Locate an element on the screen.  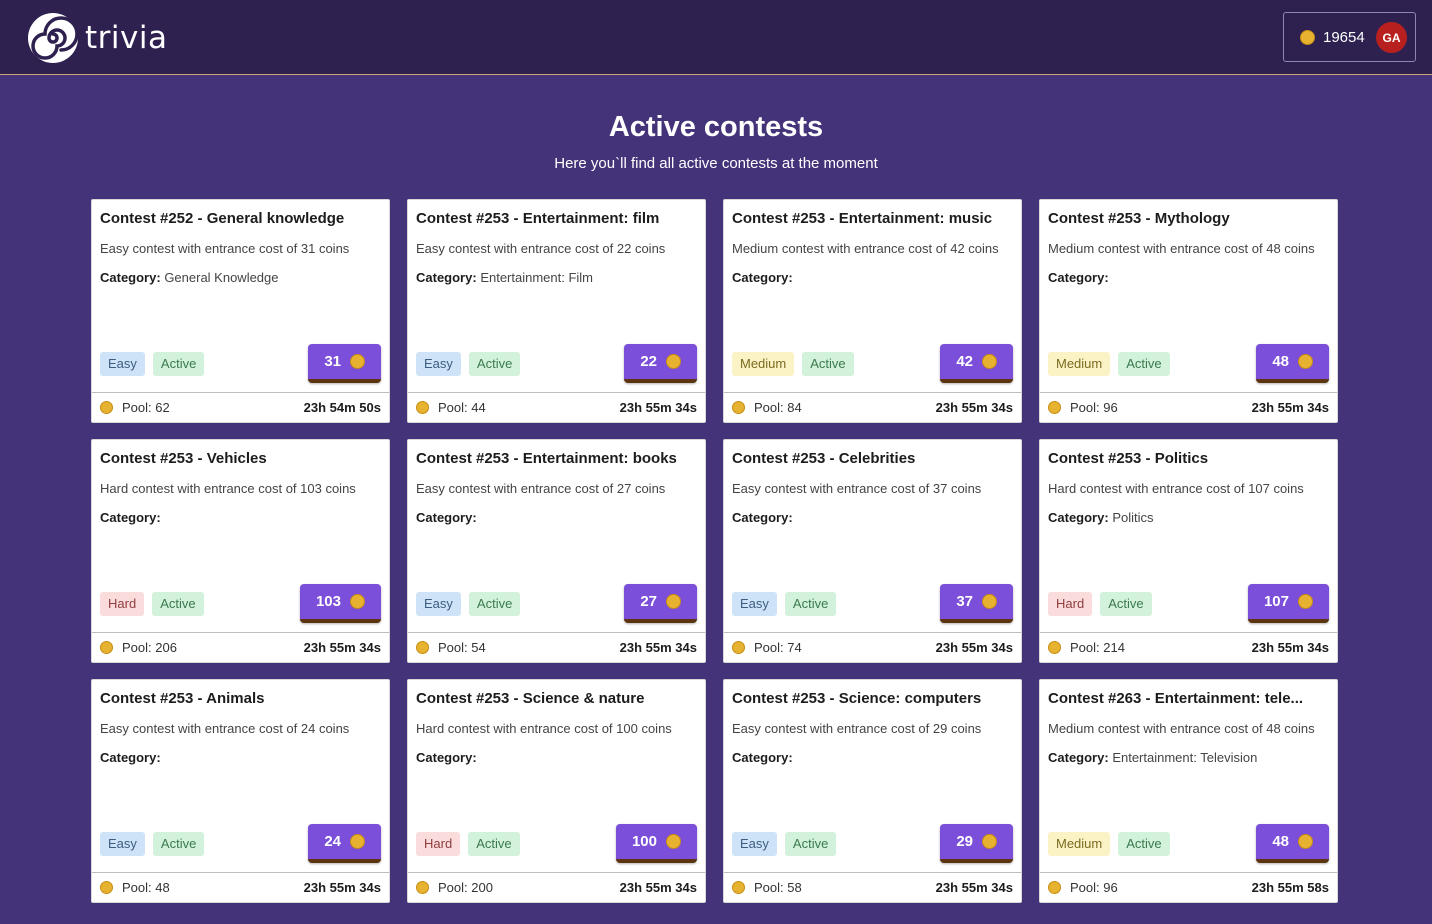
entry-cost: 24 is located at coordinates (332, 841).